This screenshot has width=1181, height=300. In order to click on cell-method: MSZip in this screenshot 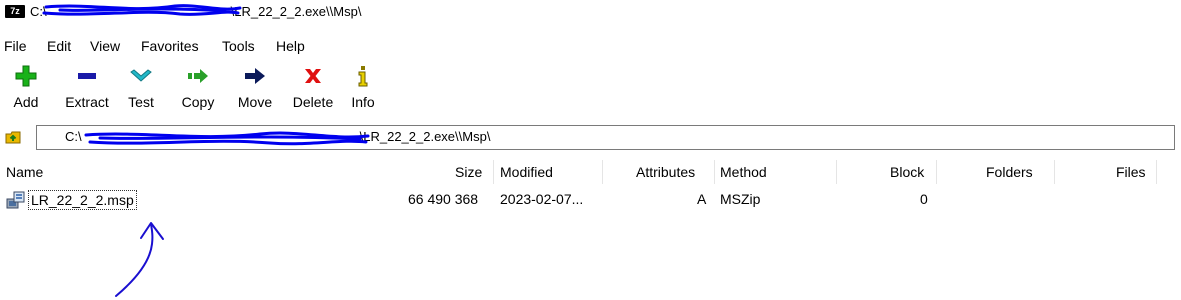, I will do `click(740, 199)`.